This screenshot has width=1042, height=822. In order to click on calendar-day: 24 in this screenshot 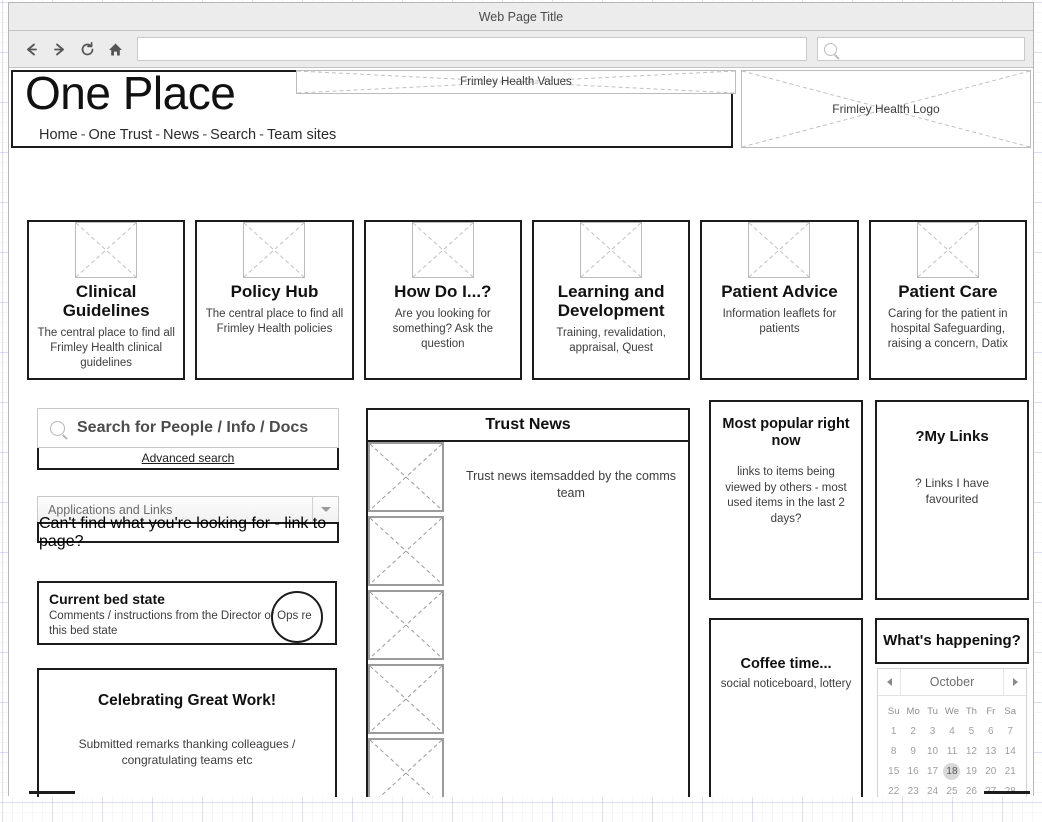, I will do `click(932, 791)`.